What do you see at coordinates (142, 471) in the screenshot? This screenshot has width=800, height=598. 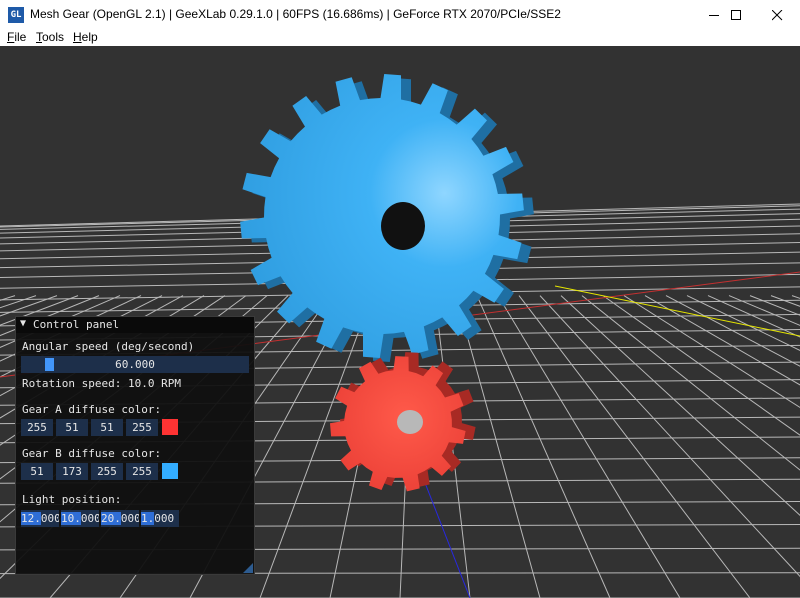 I see `gear-b-a-field: 255` at bounding box center [142, 471].